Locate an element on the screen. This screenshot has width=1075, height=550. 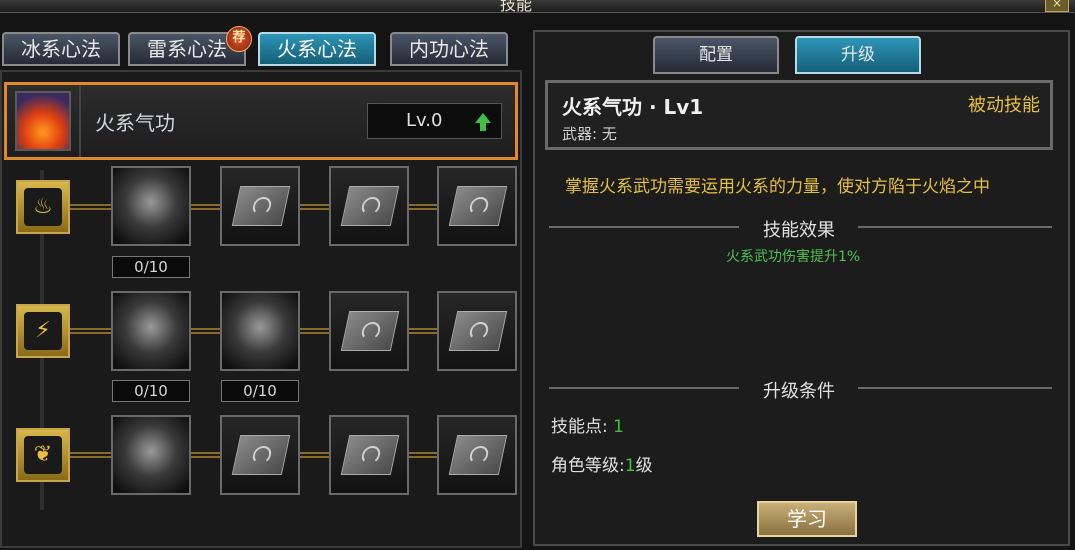
skill-slot-fireball-burst is located at coordinates (260, 331).